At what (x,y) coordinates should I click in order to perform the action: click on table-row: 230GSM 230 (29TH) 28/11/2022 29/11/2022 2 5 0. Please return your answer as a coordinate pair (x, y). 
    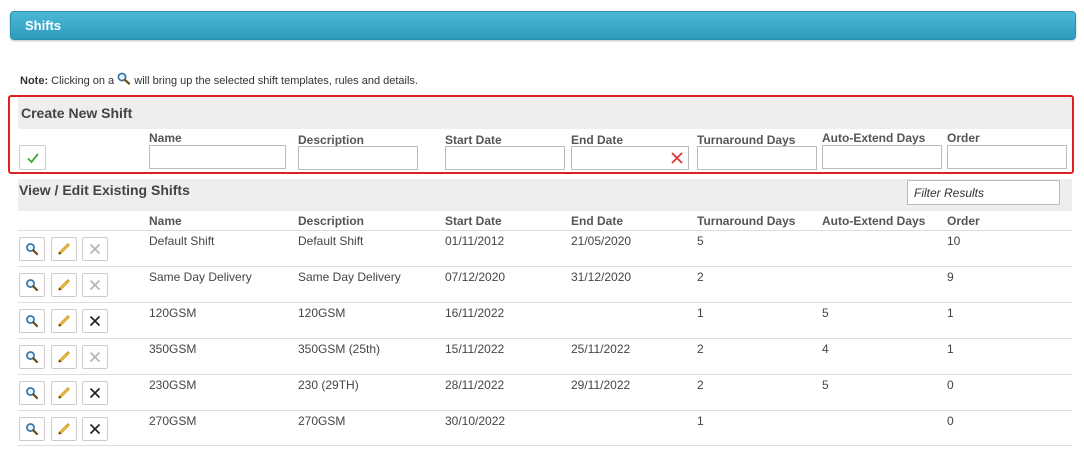
    Looking at the image, I should click on (545, 392).